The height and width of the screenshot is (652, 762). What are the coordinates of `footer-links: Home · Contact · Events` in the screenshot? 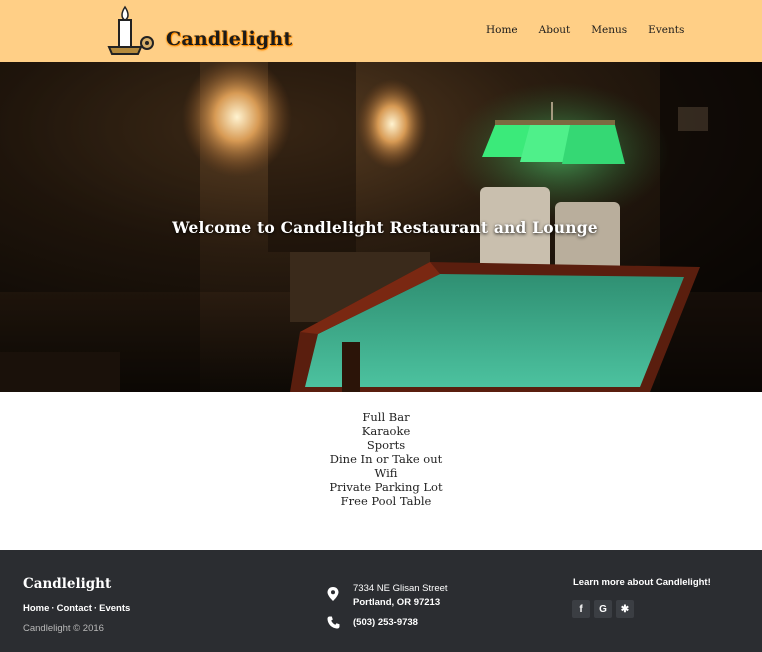 It's located at (76, 608).